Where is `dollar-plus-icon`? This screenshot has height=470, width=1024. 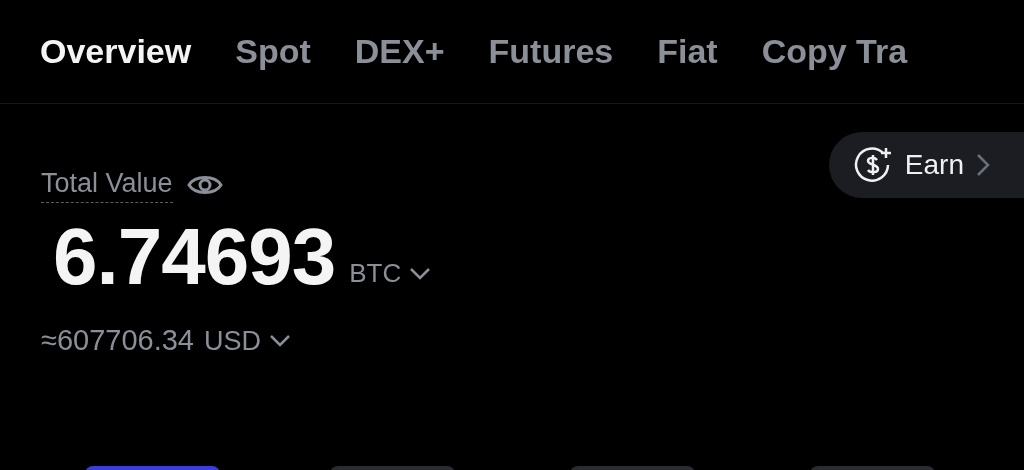
dollar-plus-icon is located at coordinates (872, 165).